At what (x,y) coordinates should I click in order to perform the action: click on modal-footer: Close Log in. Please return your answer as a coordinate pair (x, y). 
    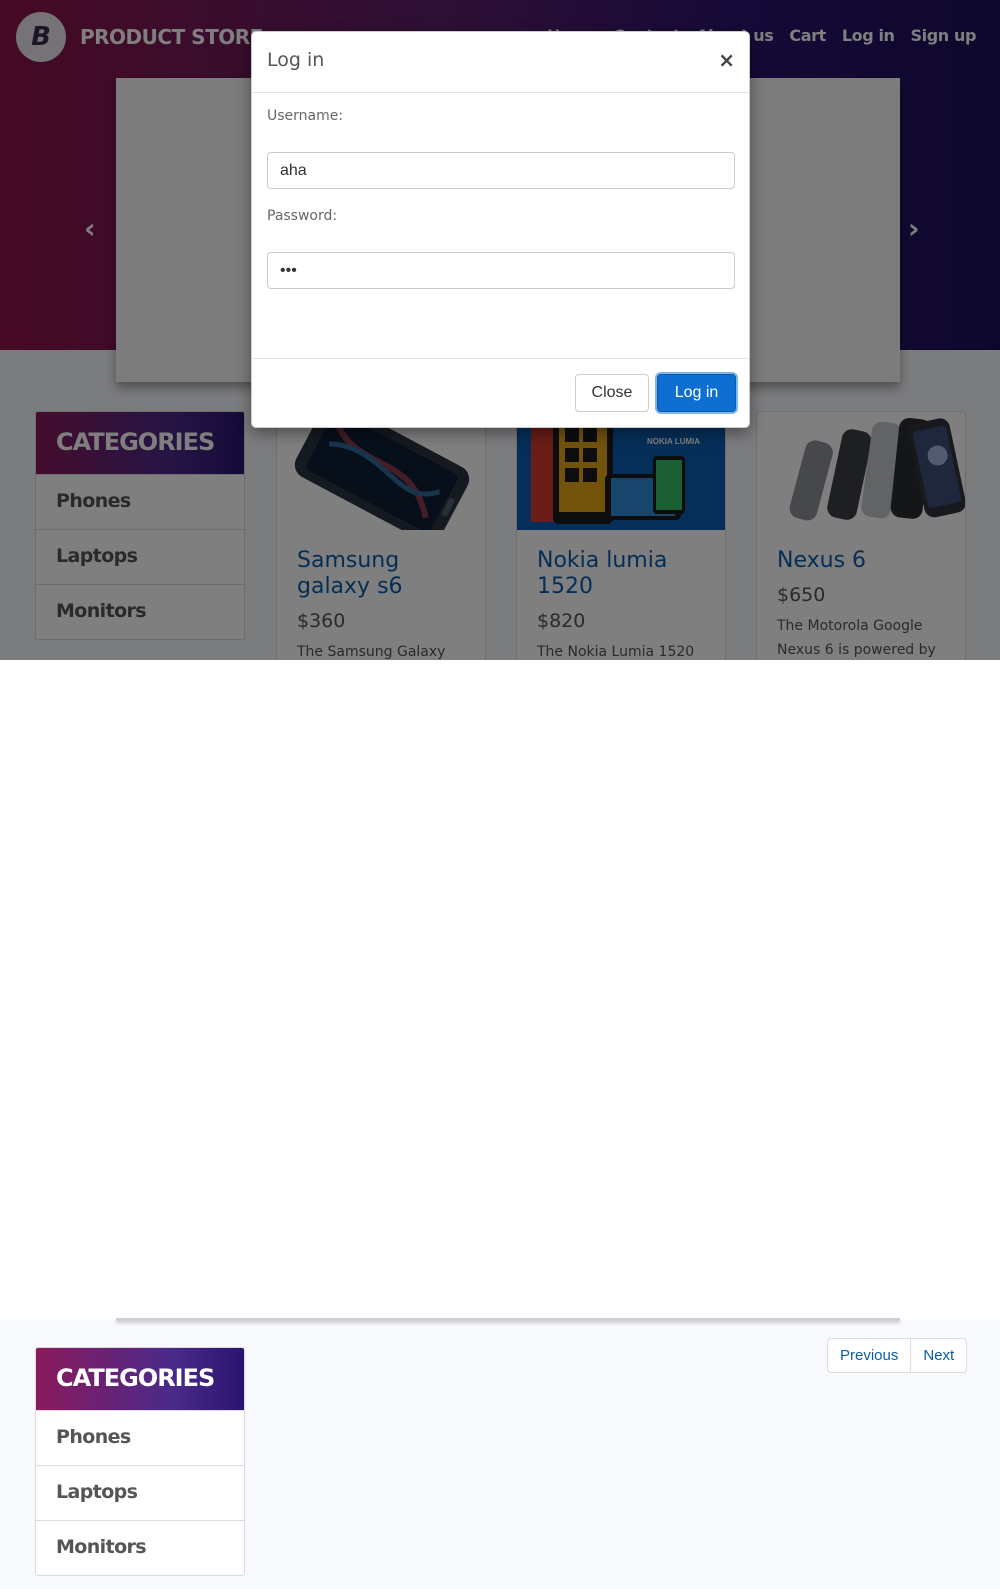
    Looking at the image, I should click on (500, 393).